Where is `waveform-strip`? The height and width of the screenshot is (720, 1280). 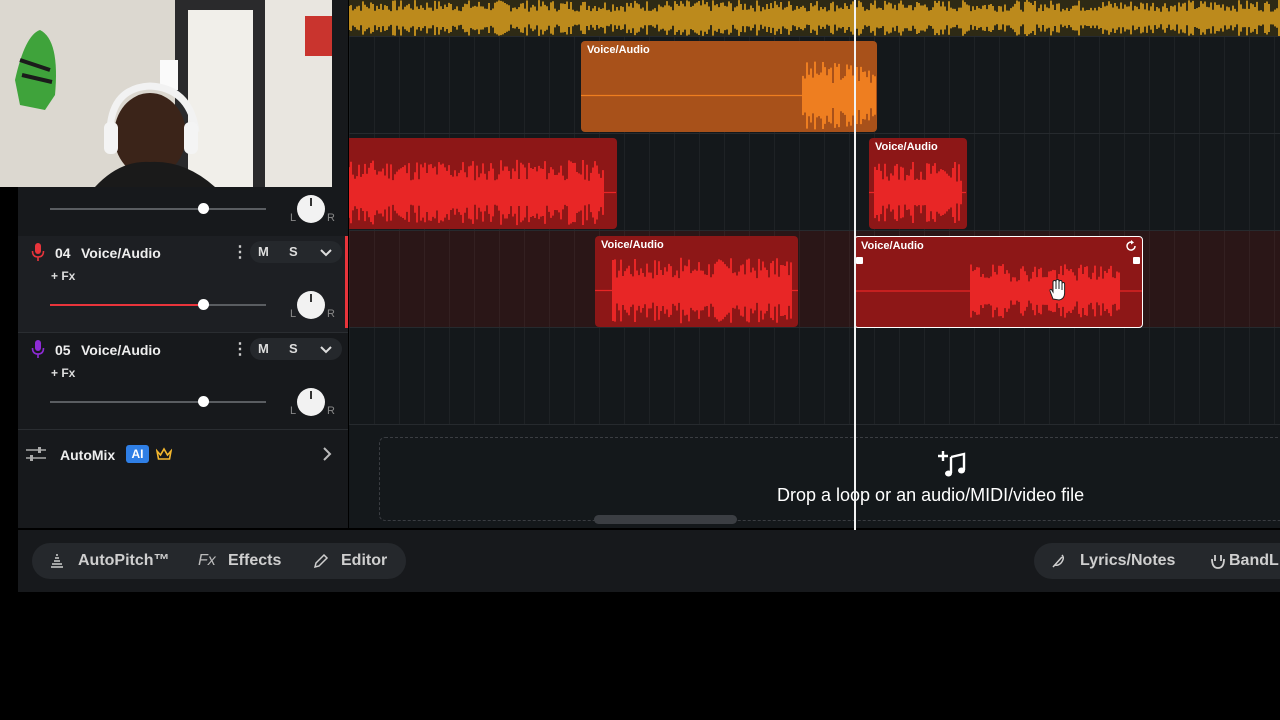 waveform-strip is located at coordinates (814, 18).